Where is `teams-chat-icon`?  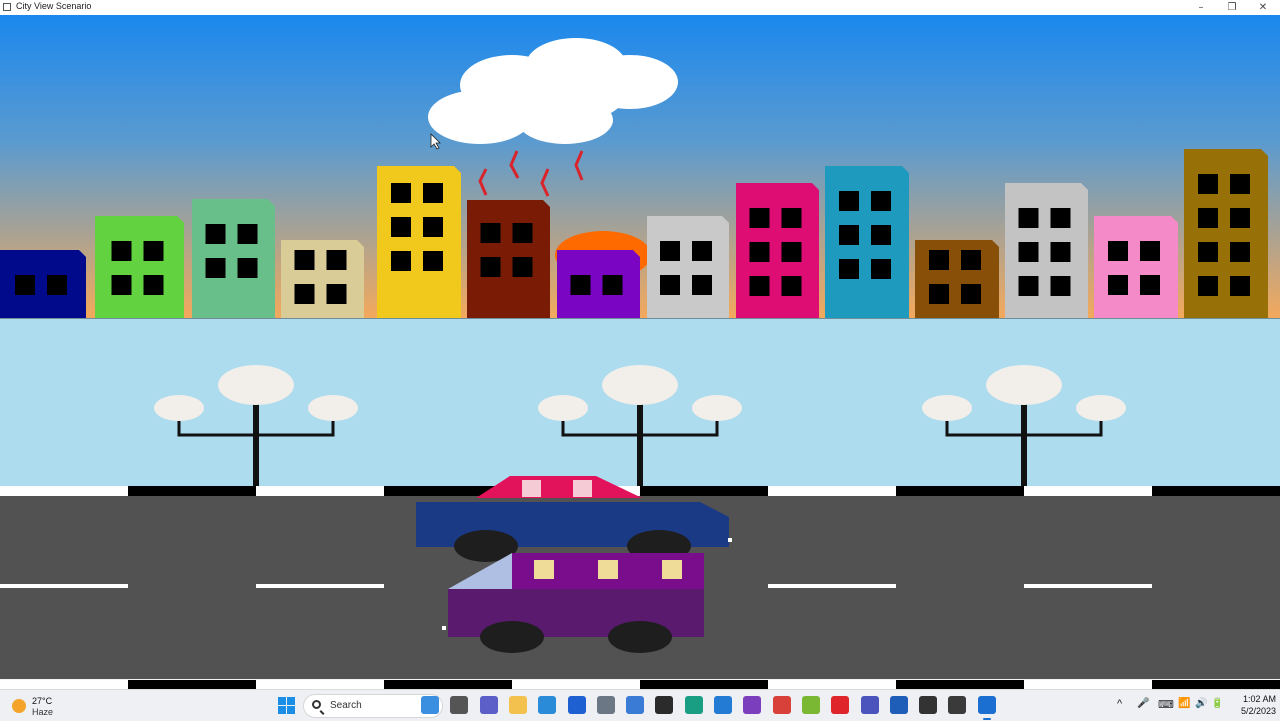
teams-chat-icon is located at coordinates (489, 705).